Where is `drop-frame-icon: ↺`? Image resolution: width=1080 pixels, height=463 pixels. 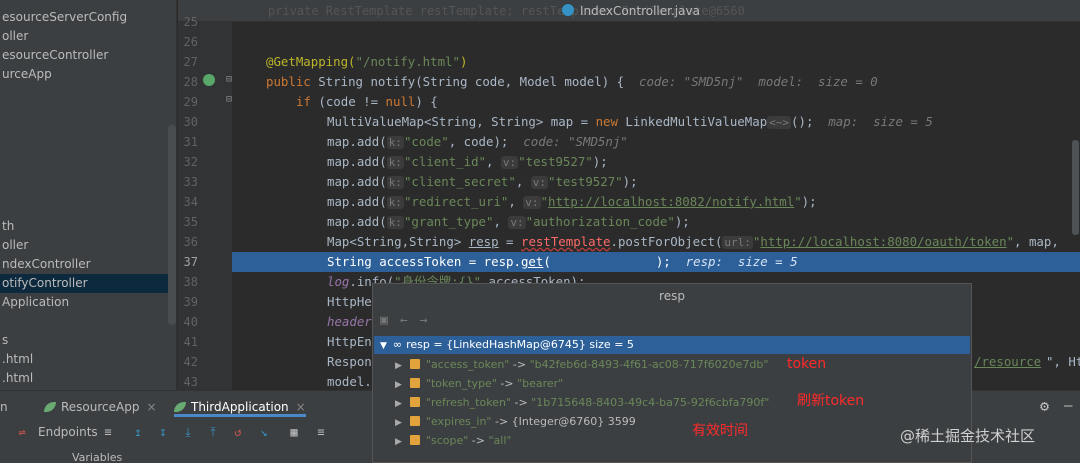
drop-frame-icon: ↺ is located at coordinates (238, 432).